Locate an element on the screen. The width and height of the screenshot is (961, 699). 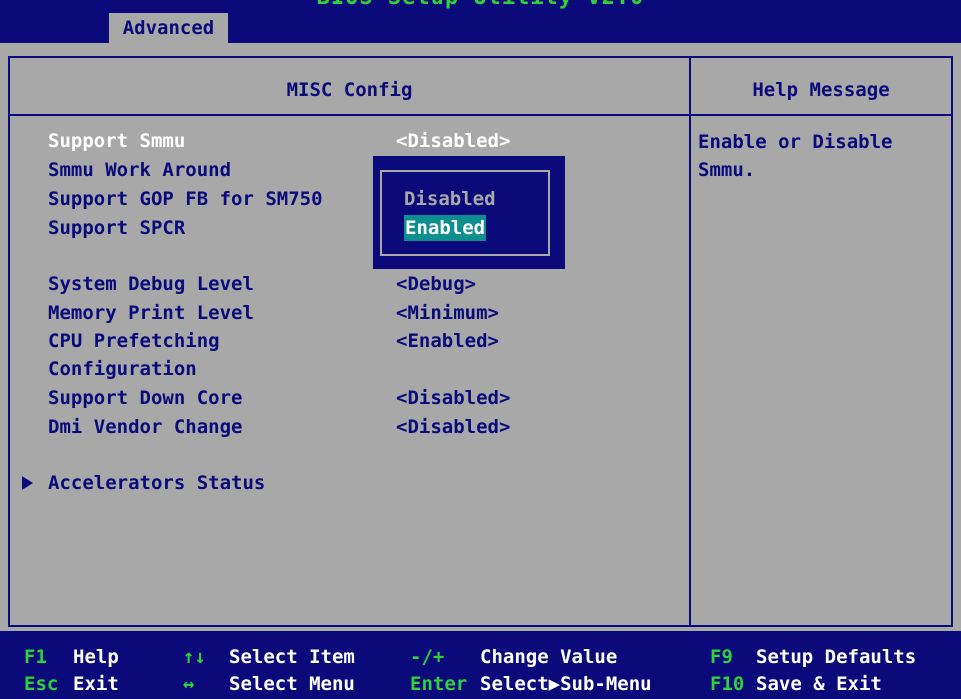
app-title: BIOS Setup Utility V2.0 is located at coordinates (480, 5).